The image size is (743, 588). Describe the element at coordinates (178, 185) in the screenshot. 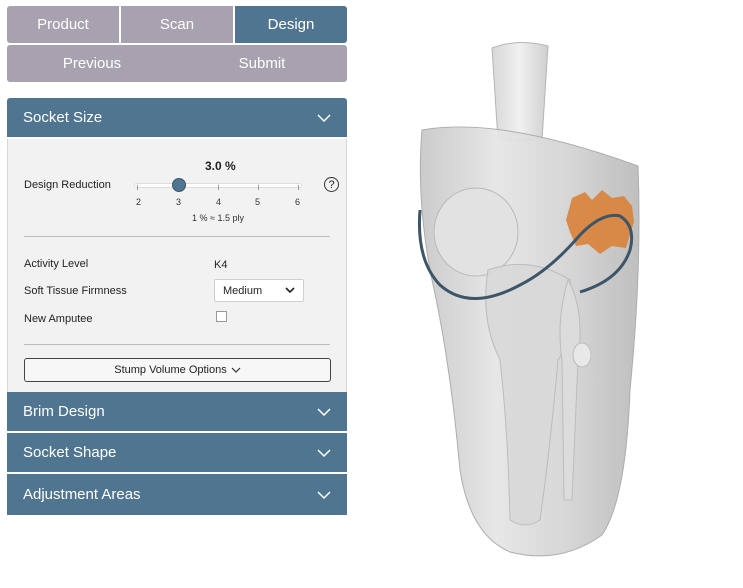

I see `design-reduction-slider-thumb` at that location.